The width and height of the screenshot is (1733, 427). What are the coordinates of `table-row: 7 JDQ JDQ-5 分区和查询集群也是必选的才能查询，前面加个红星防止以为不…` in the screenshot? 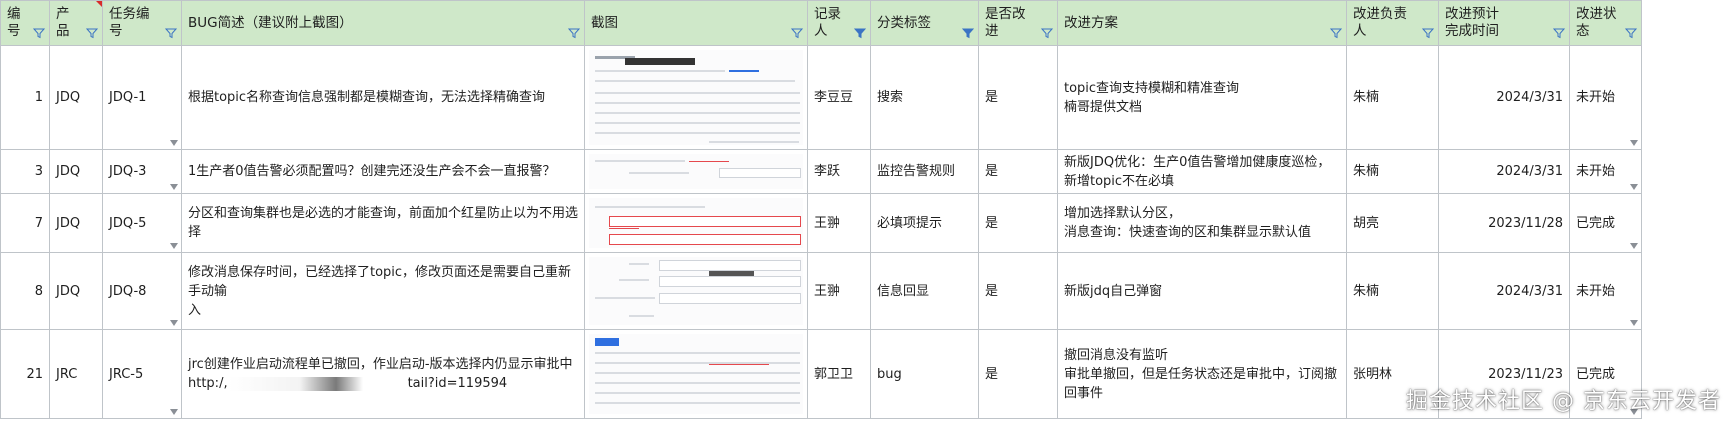 It's located at (821, 223).